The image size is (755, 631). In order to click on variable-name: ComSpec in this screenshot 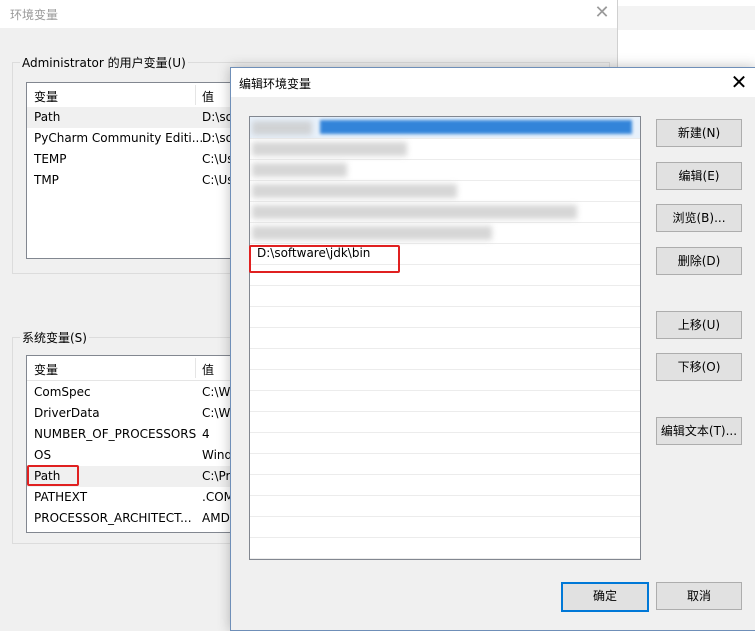, I will do `click(62, 392)`.